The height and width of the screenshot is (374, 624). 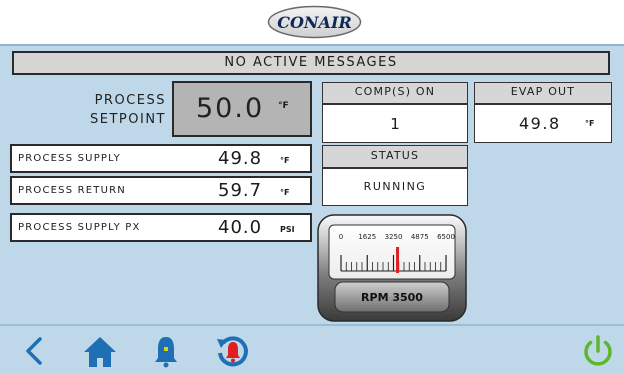 I want to click on gauge-tick-label: 0, so click(x=341, y=237).